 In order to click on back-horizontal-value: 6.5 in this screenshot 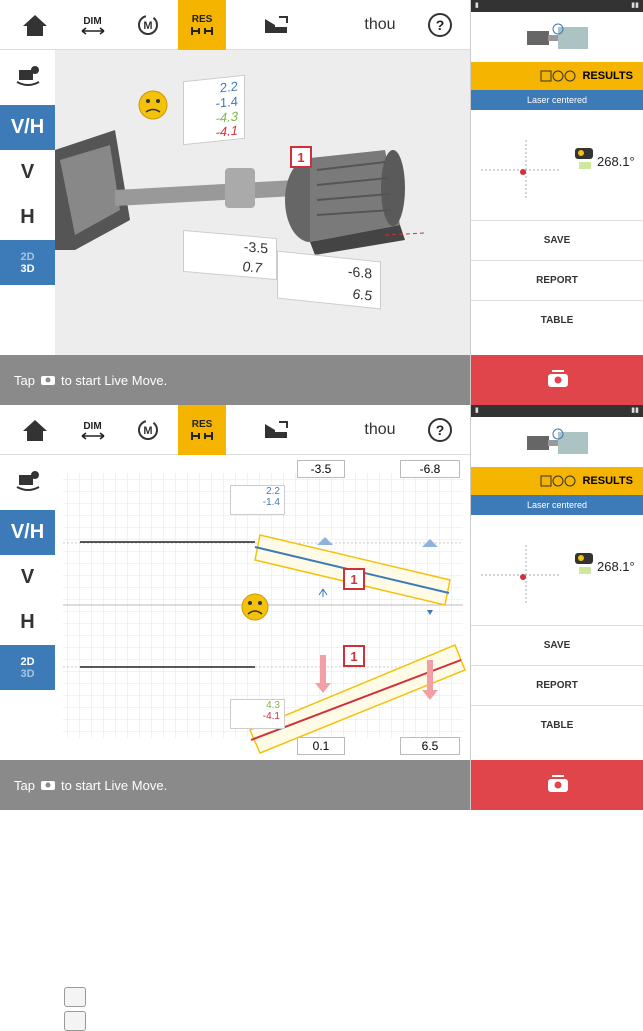, I will do `click(362, 294)`.